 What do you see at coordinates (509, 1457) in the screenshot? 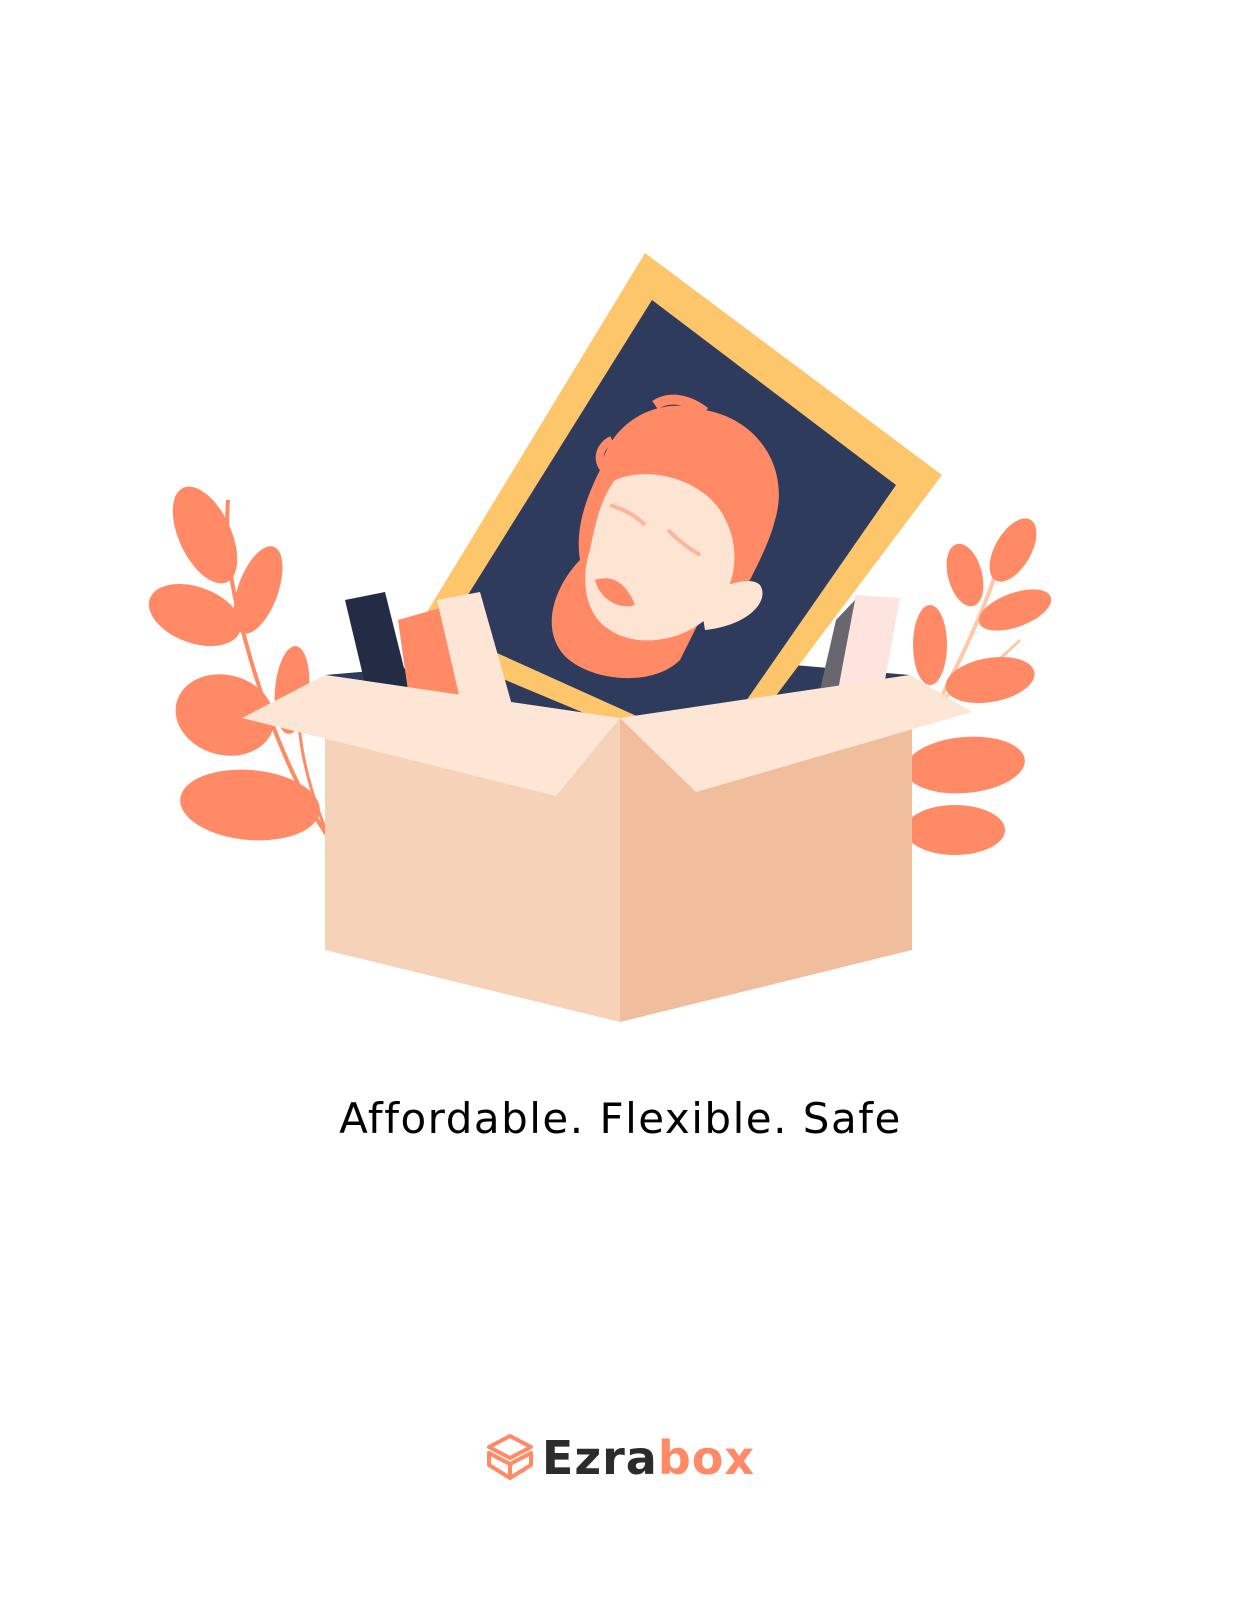
I see `box-logo-icon` at bounding box center [509, 1457].